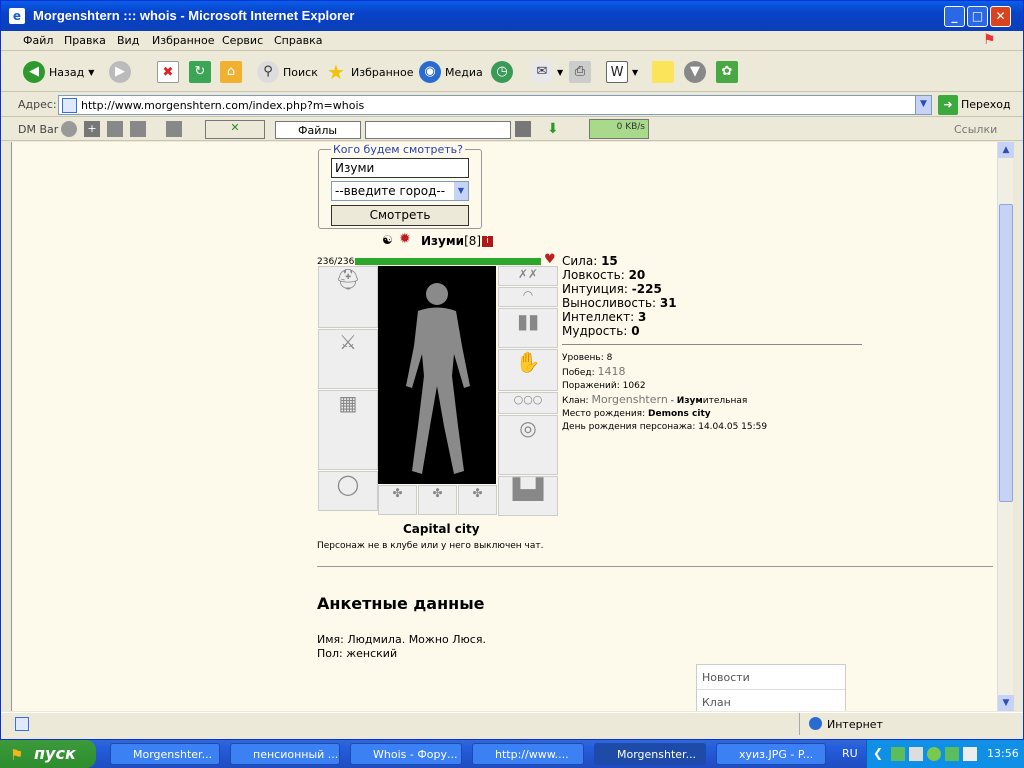 This screenshot has height=768, width=1024. What do you see at coordinates (348, 430) in the screenshot?
I see `armor-slot: ▦` at bounding box center [348, 430].